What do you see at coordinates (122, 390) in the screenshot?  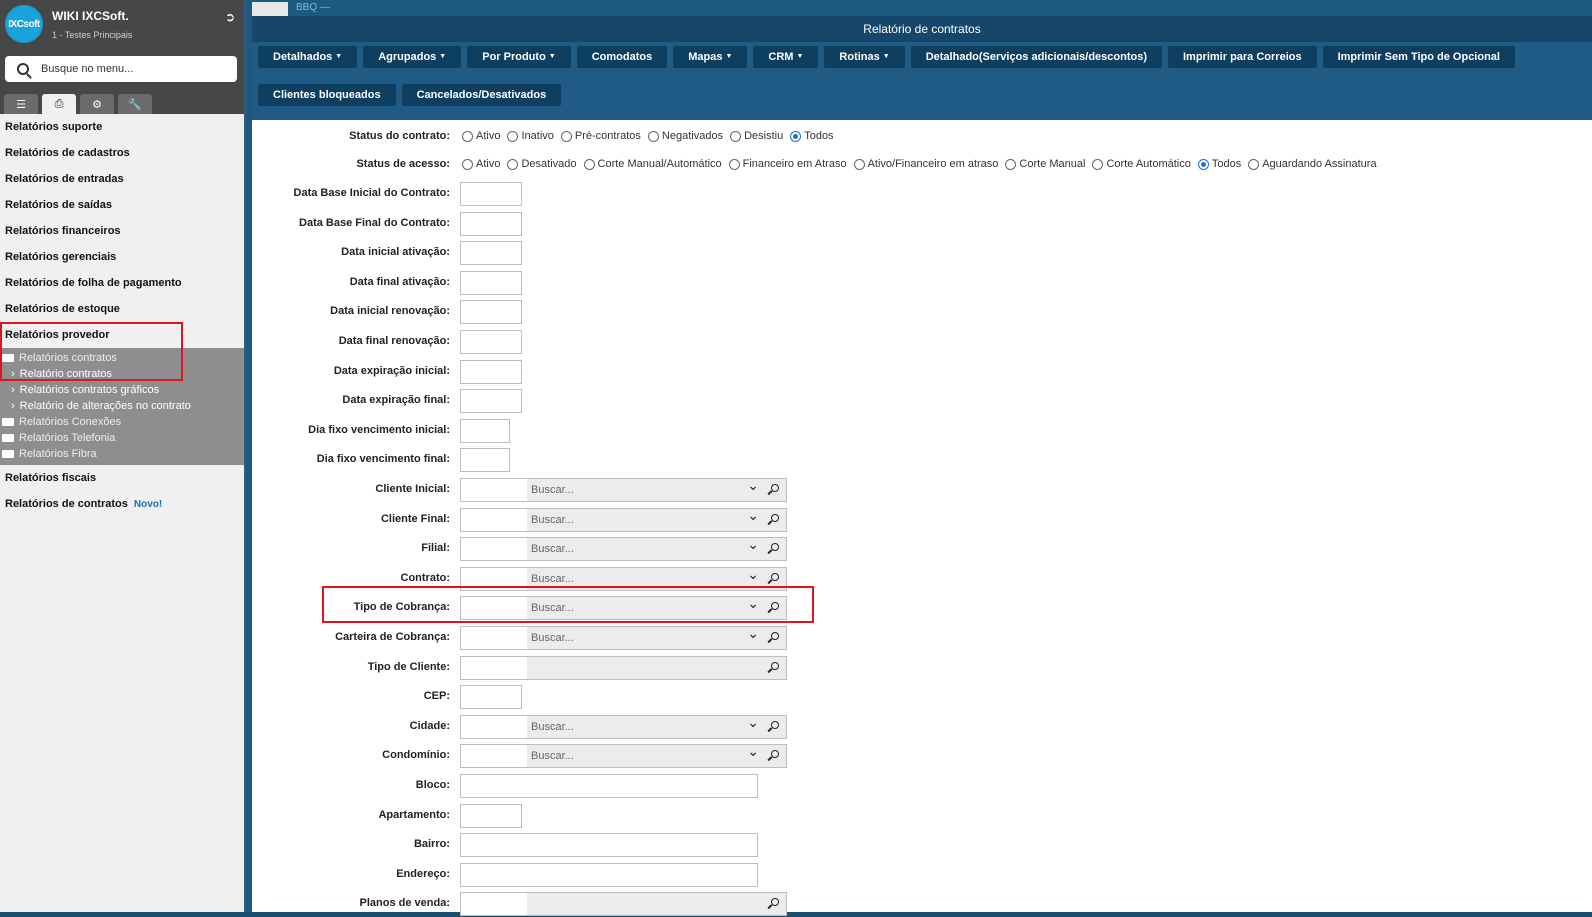 I see `submenu-item: › Relatórios contratos gráficos` at bounding box center [122, 390].